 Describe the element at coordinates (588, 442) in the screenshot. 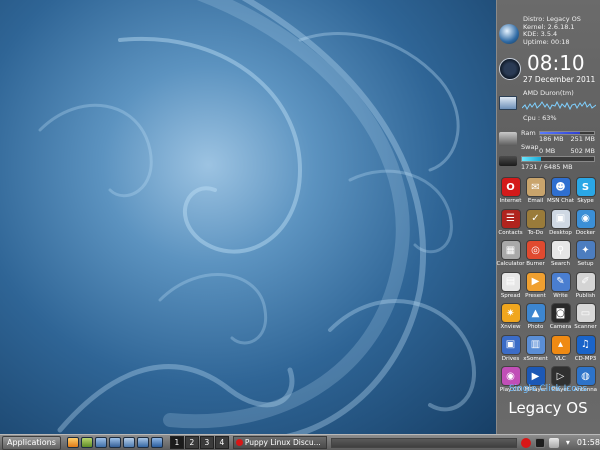

I see `taskbar-clock: 01:58` at that location.